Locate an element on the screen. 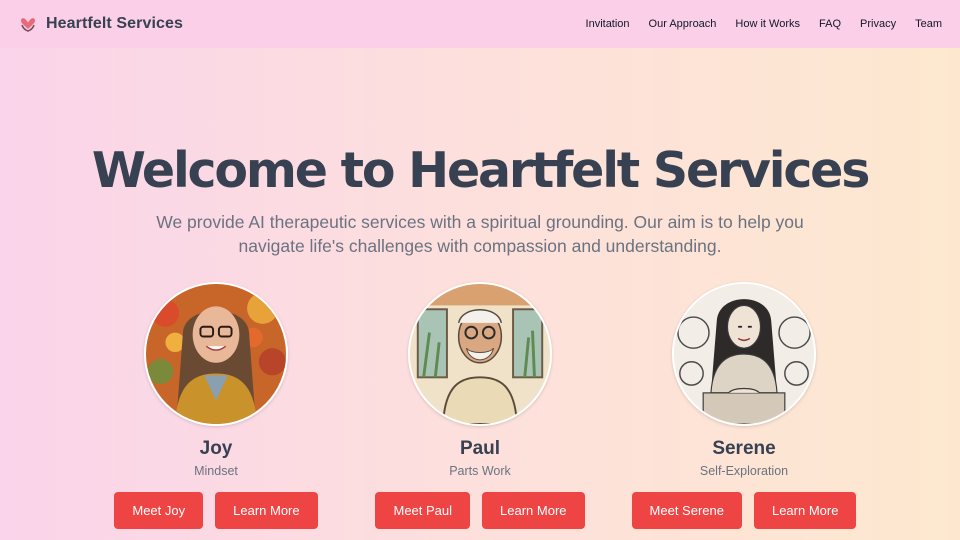 This screenshot has width=960, height=540. learn-more-joy-button: Learn More is located at coordinates (266, 510).